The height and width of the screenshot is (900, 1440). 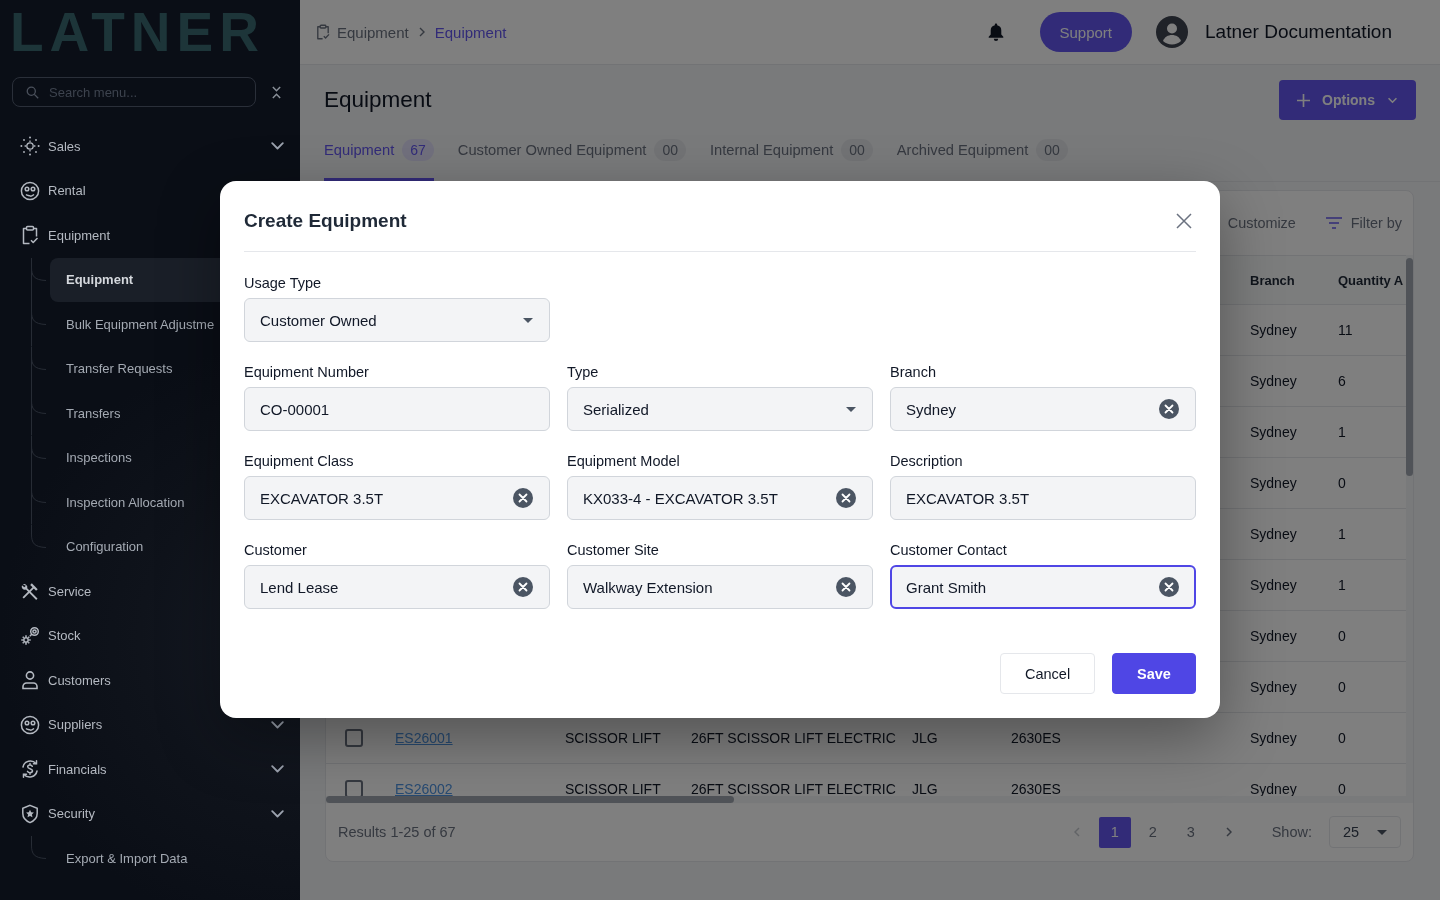 I want to click on plus-icon, so click(x=1304, y=100).